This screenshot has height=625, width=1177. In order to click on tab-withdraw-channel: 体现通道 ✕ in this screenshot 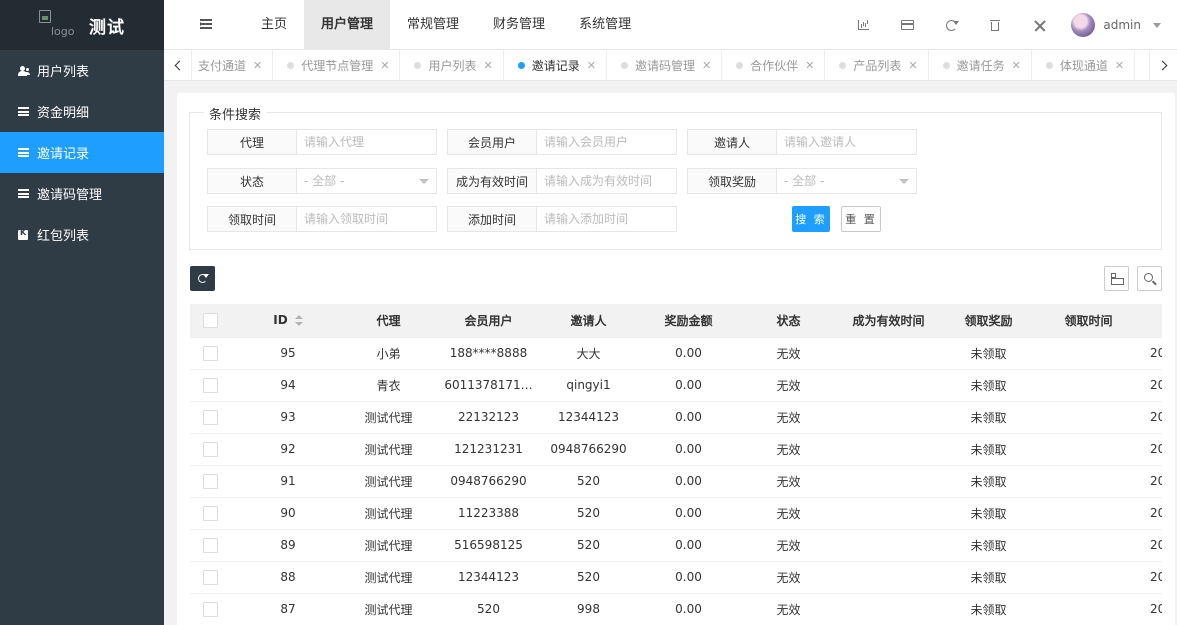, I will do `click(1084, 65)`.